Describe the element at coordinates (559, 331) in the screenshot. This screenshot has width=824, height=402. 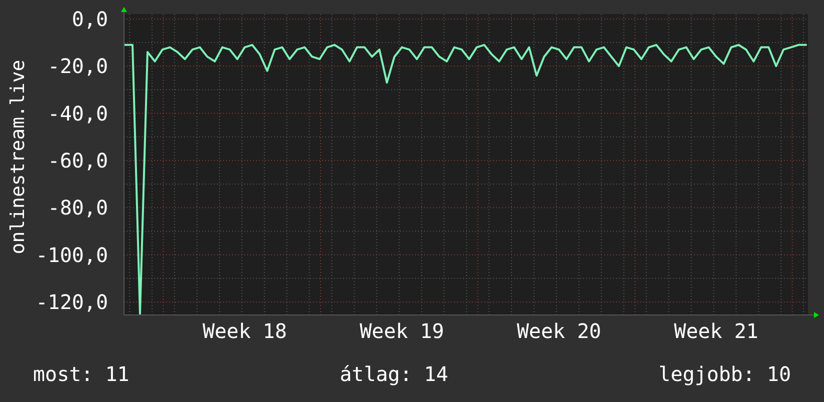
I see `x-tick-label: Week 20` at that location.